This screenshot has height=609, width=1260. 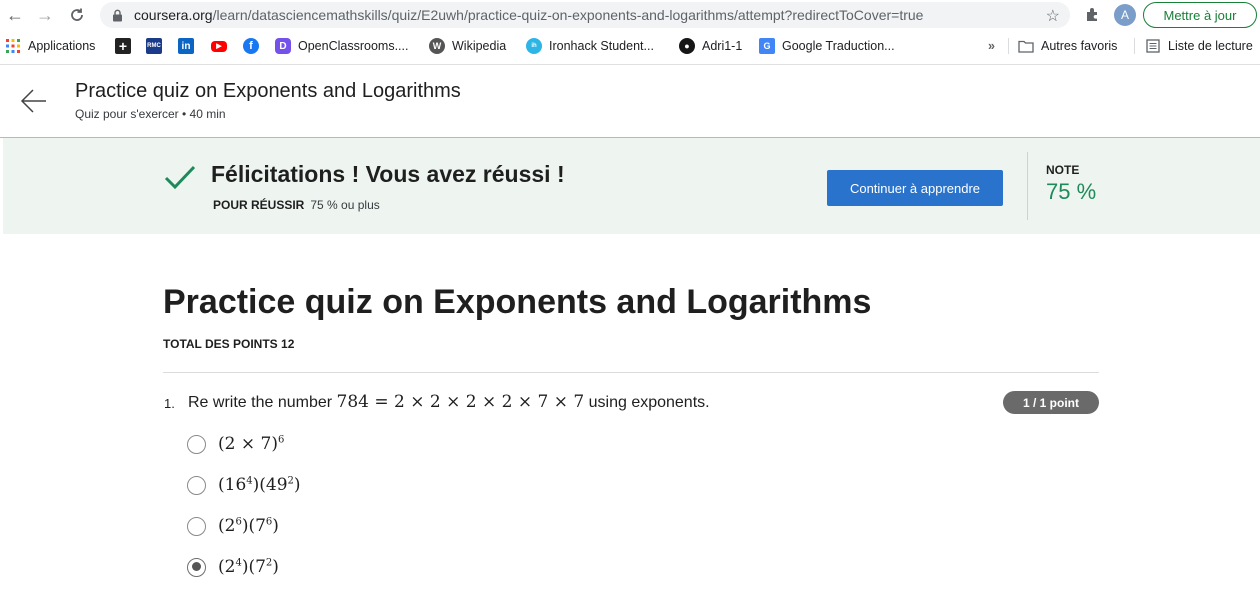 I want to click on bookmark-wikipedia: W Wikipedia, so click(x=467, y=46).